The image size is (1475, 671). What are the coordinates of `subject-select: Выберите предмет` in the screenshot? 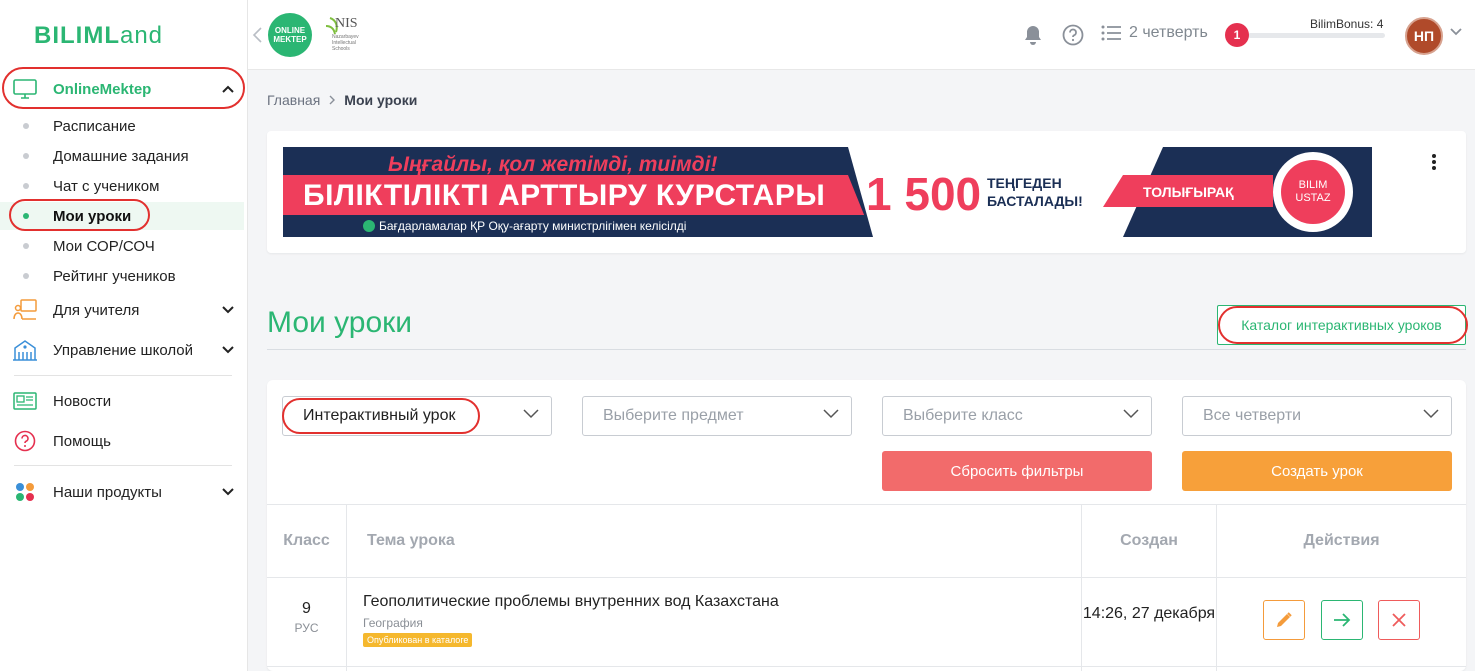 It's located at (717, 416).